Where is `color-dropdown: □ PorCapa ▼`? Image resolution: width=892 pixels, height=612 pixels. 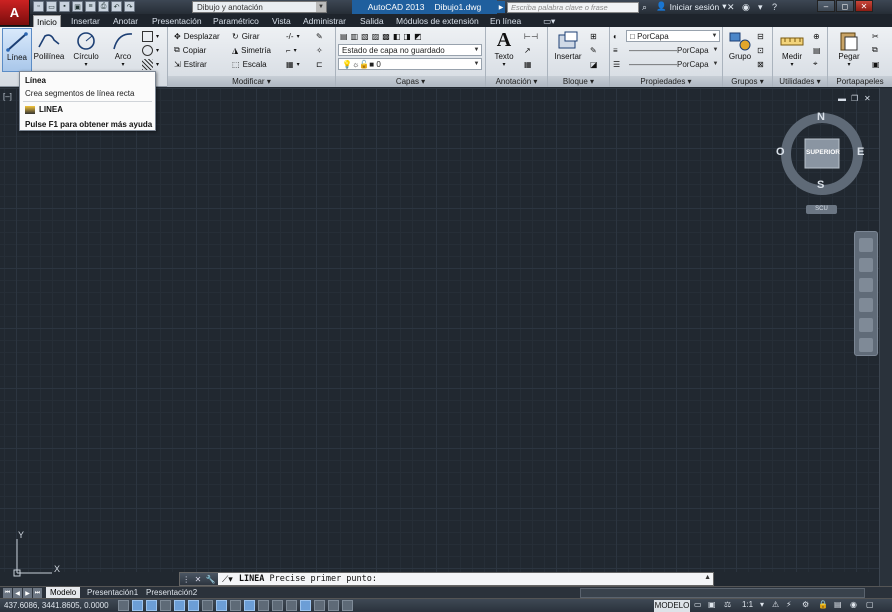
color-dropdown: □ PorCapa ▼ is located at coordinates (673, 36).